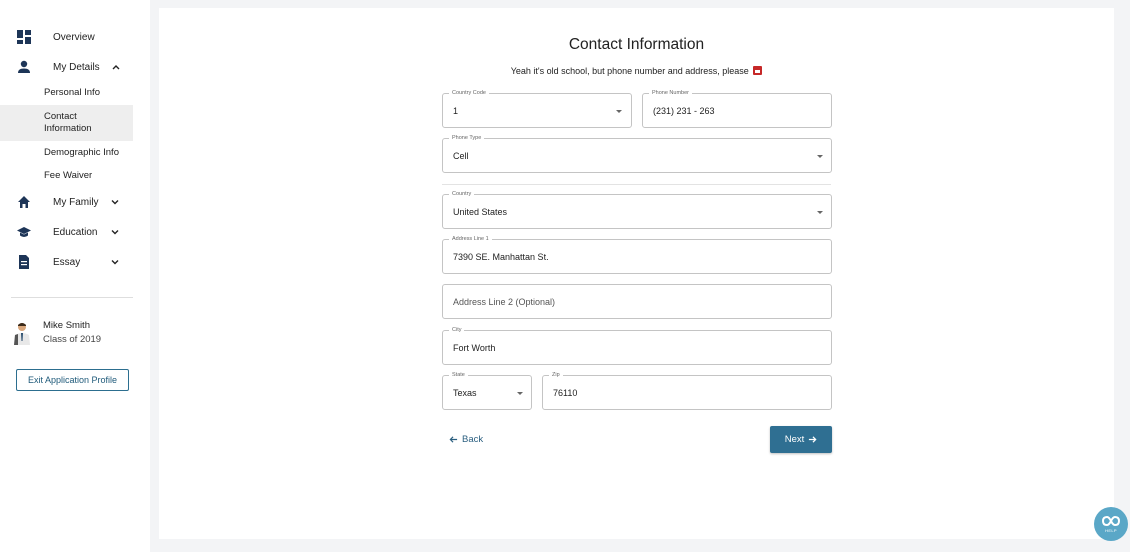 The width and height of the screenshot is (1130, 552). What do you see at coordinates (24, 37) in the screenshot?
I see `dashboard-icon` at bounding box center [24, 37].